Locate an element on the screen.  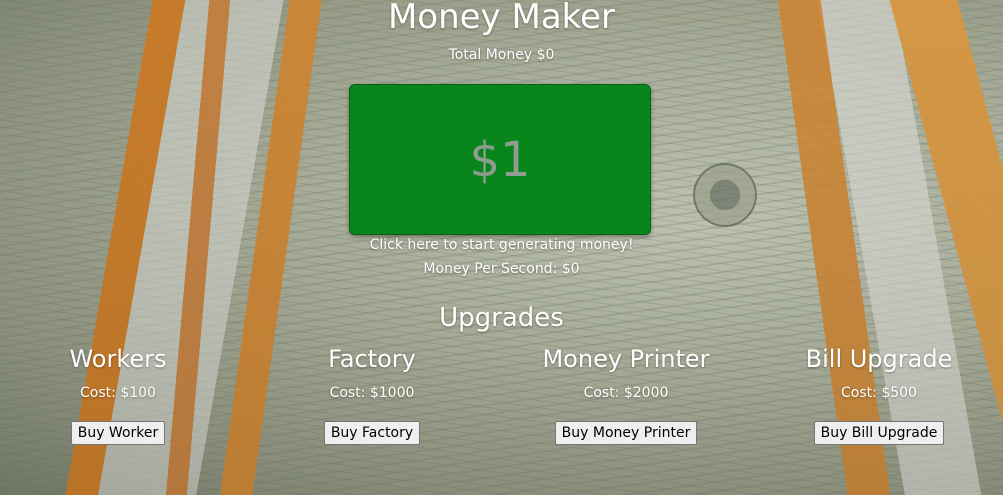
upgrade-factory: Factory Cost: $1000 Buy Factory is located at coordinates (372, 394).